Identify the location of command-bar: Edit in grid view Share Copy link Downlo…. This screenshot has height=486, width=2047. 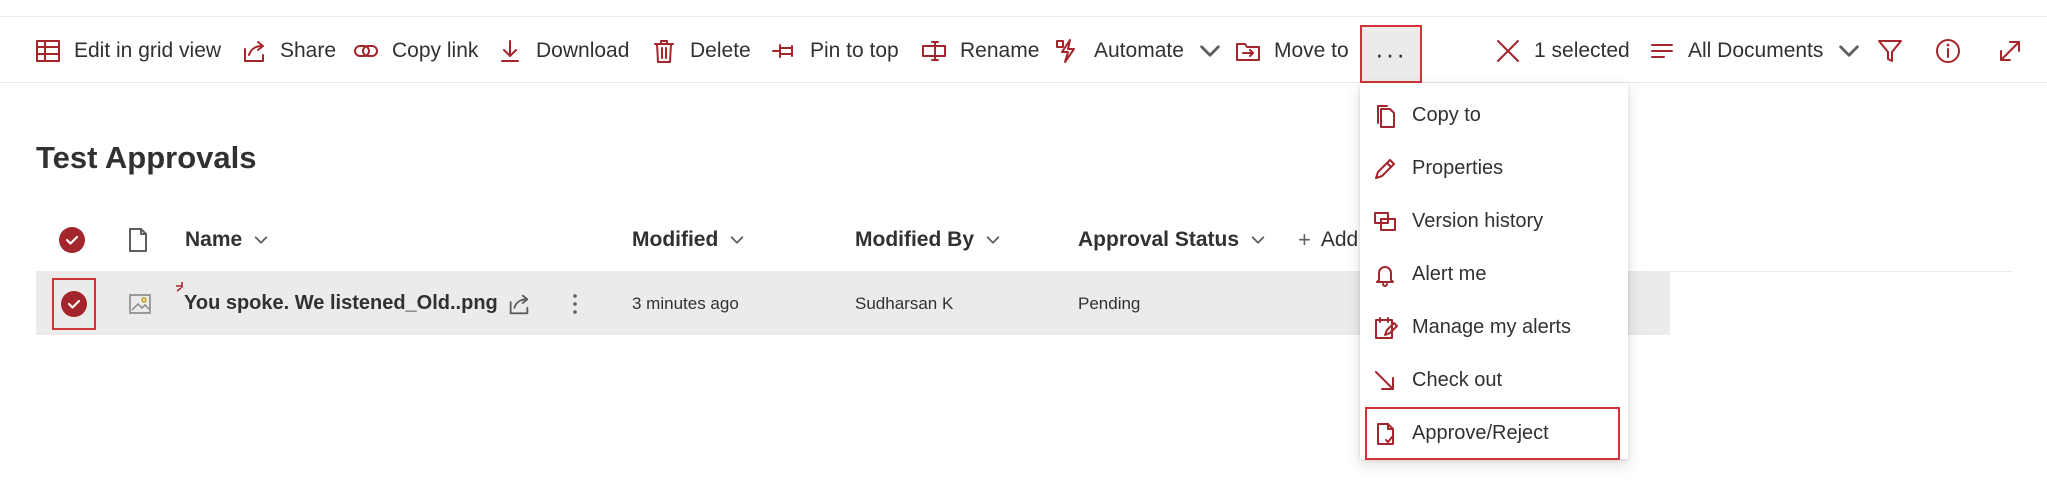
(1023, 49).